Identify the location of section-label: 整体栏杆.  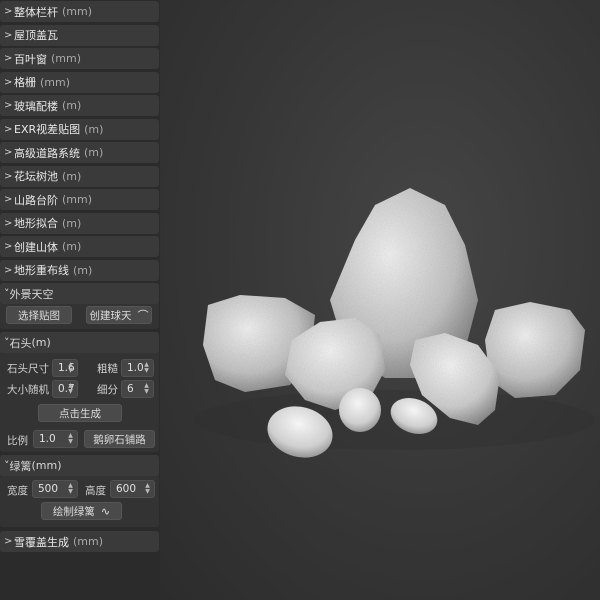
(36, 12).